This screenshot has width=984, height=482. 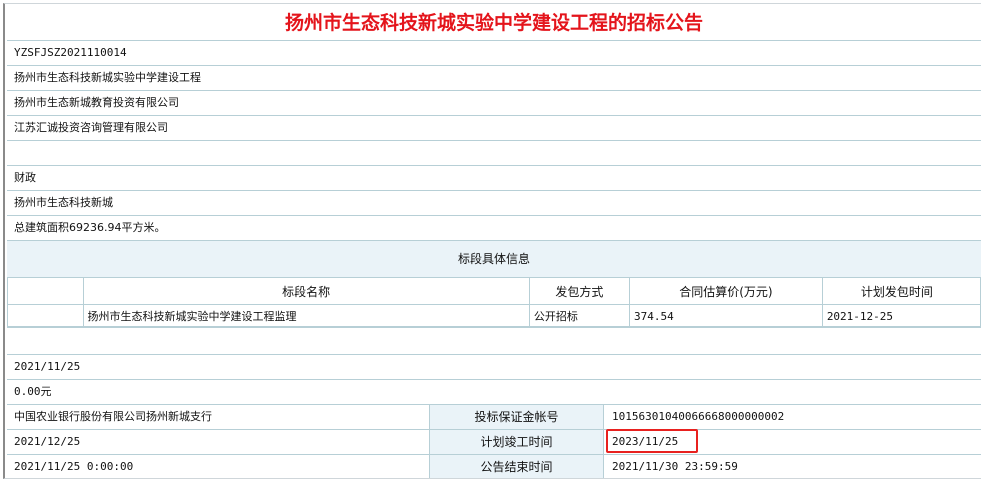 What do you see at coordinates (494, 177) in the screenshot?
I see `funding-source: 财政` at bounding box center [494, 177].